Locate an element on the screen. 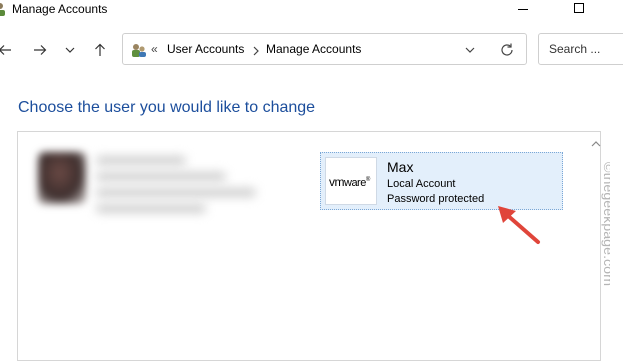 The image size is (623, 361). refresh-icon is located at coordinates (507, 50).